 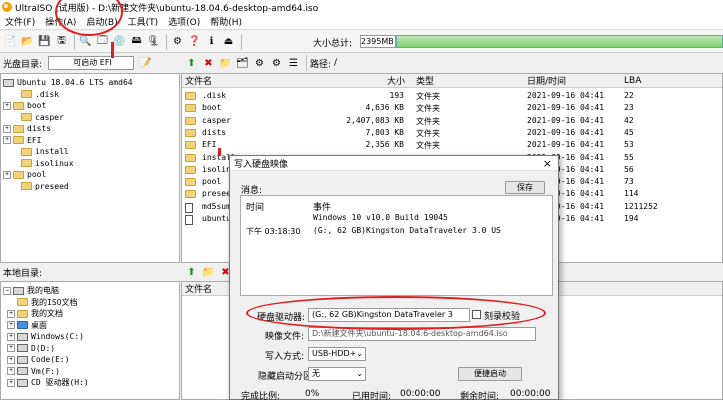 I want to click on view-icon: ☰, so click(x=293, y=63).